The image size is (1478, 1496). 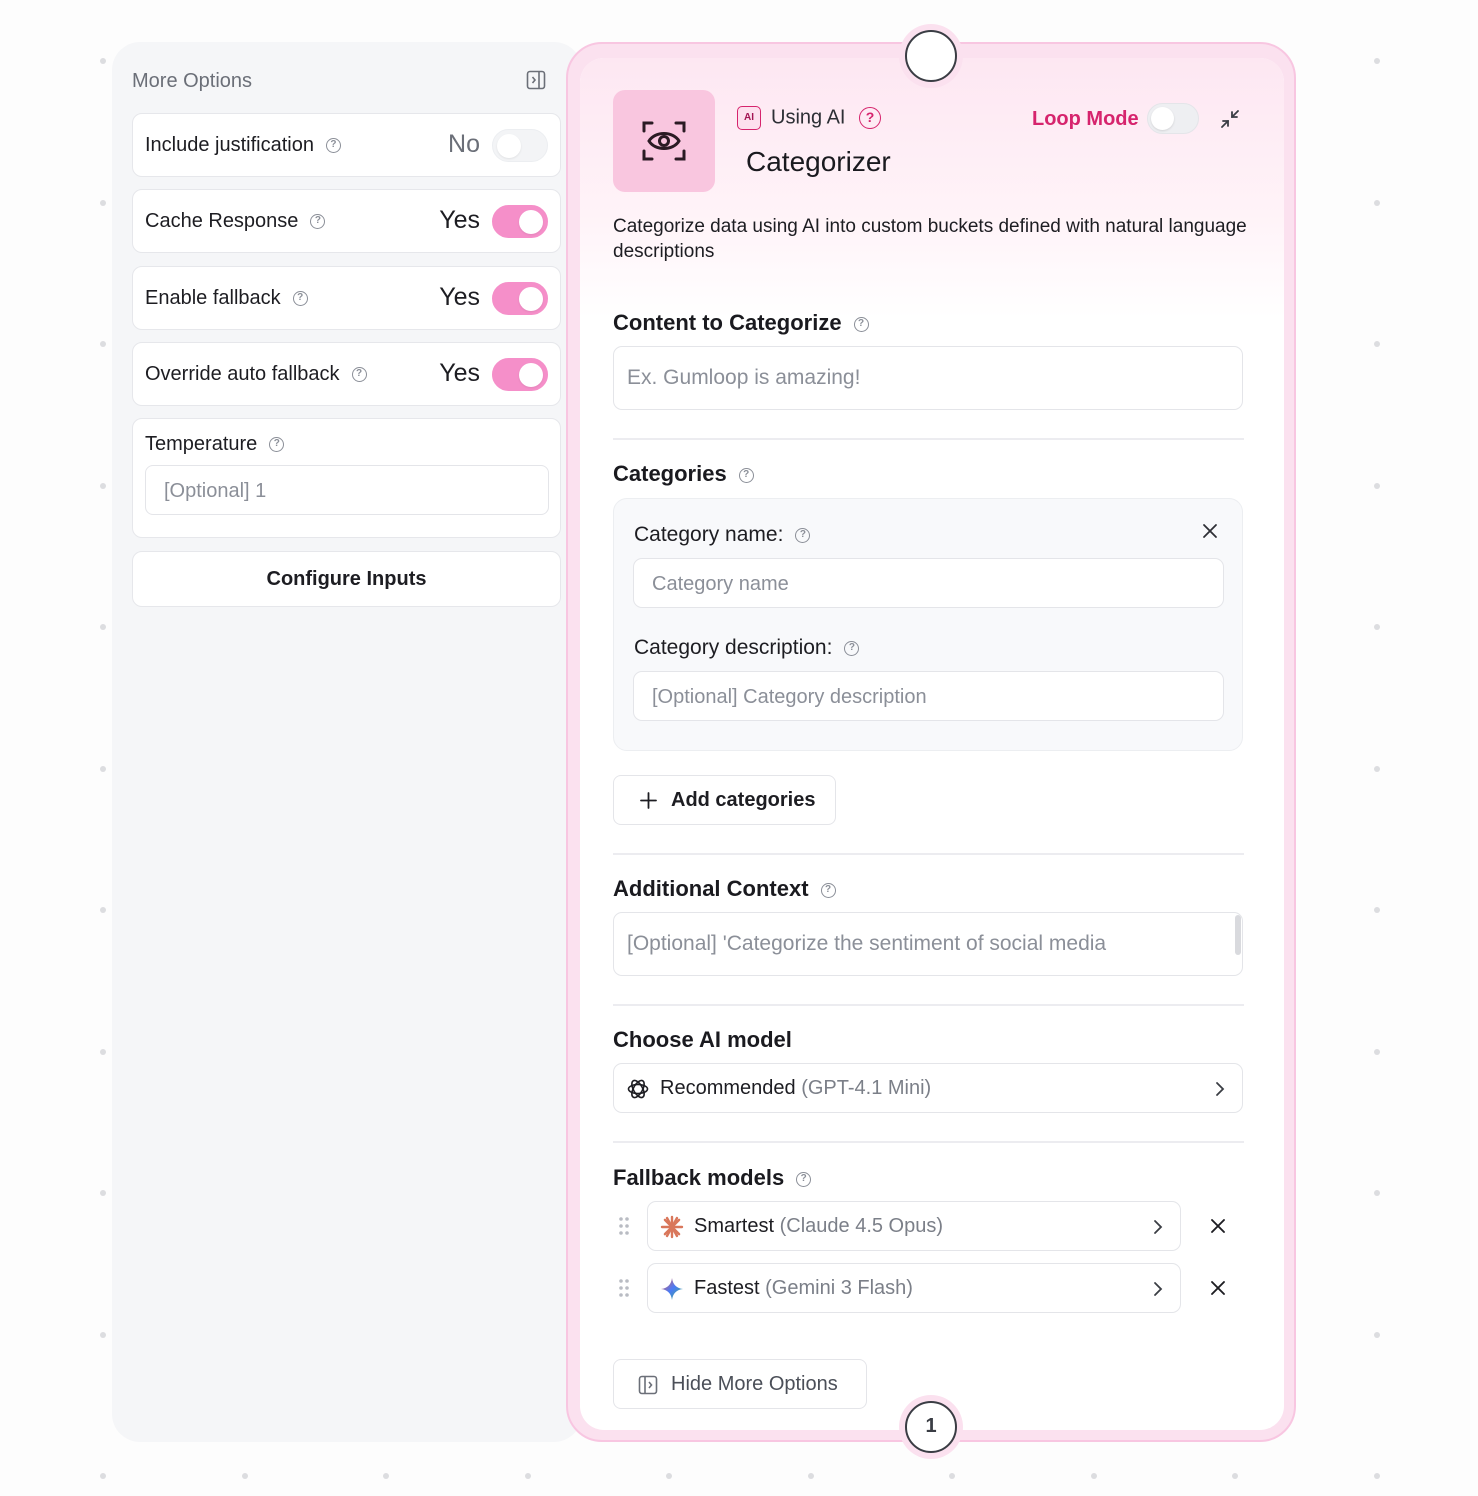 What do you see at coordinates (702, 1039) in the screenshot?
I see `choose-model-title: Choose AI model` at bounding box center [702, 1039].